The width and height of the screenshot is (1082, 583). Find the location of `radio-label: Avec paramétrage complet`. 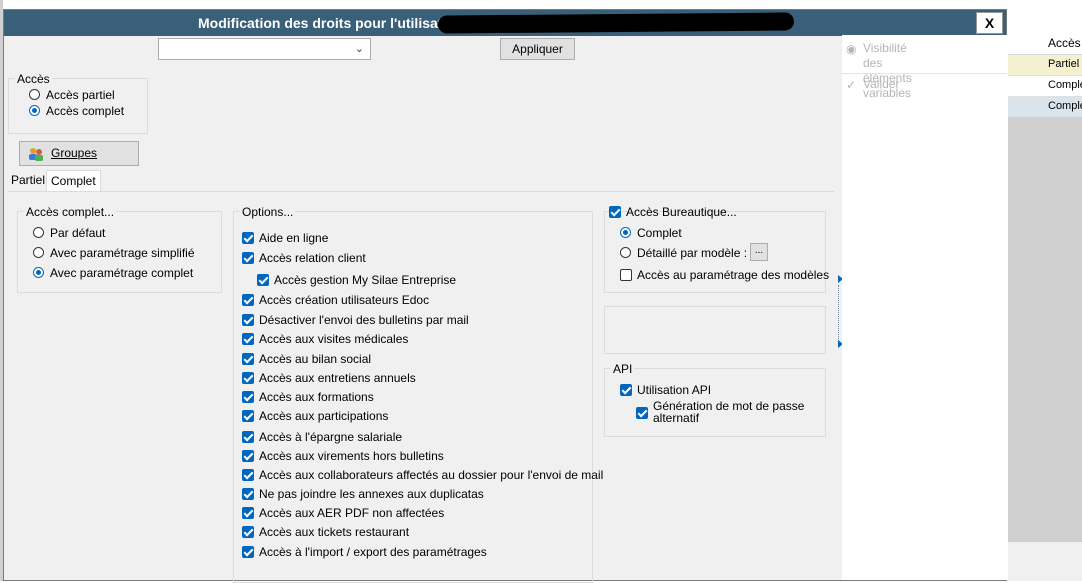

radio-label: Avec paramétrage complet is located at coordinates (122, 273).